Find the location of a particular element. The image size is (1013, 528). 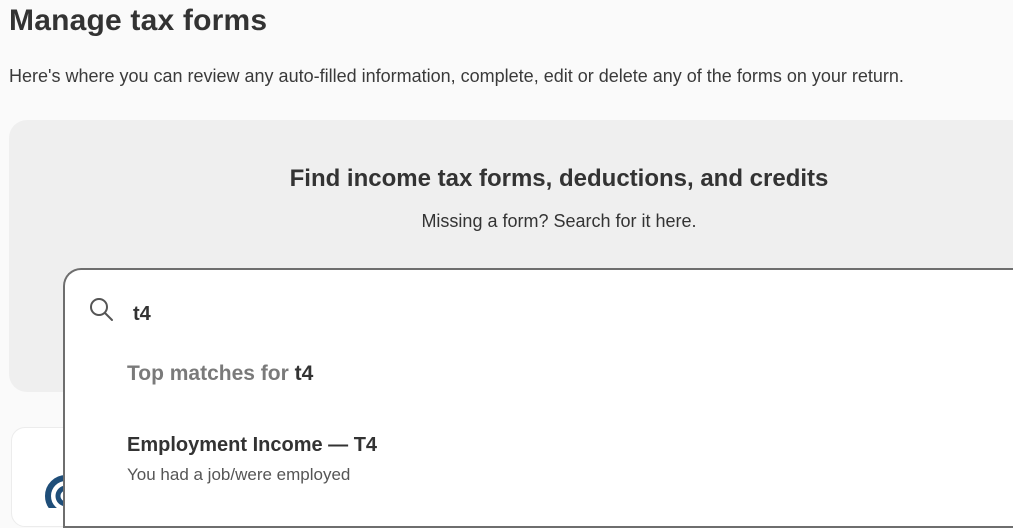

search-result-title: Employment Income — T4 is located at coordinates (252, 445).